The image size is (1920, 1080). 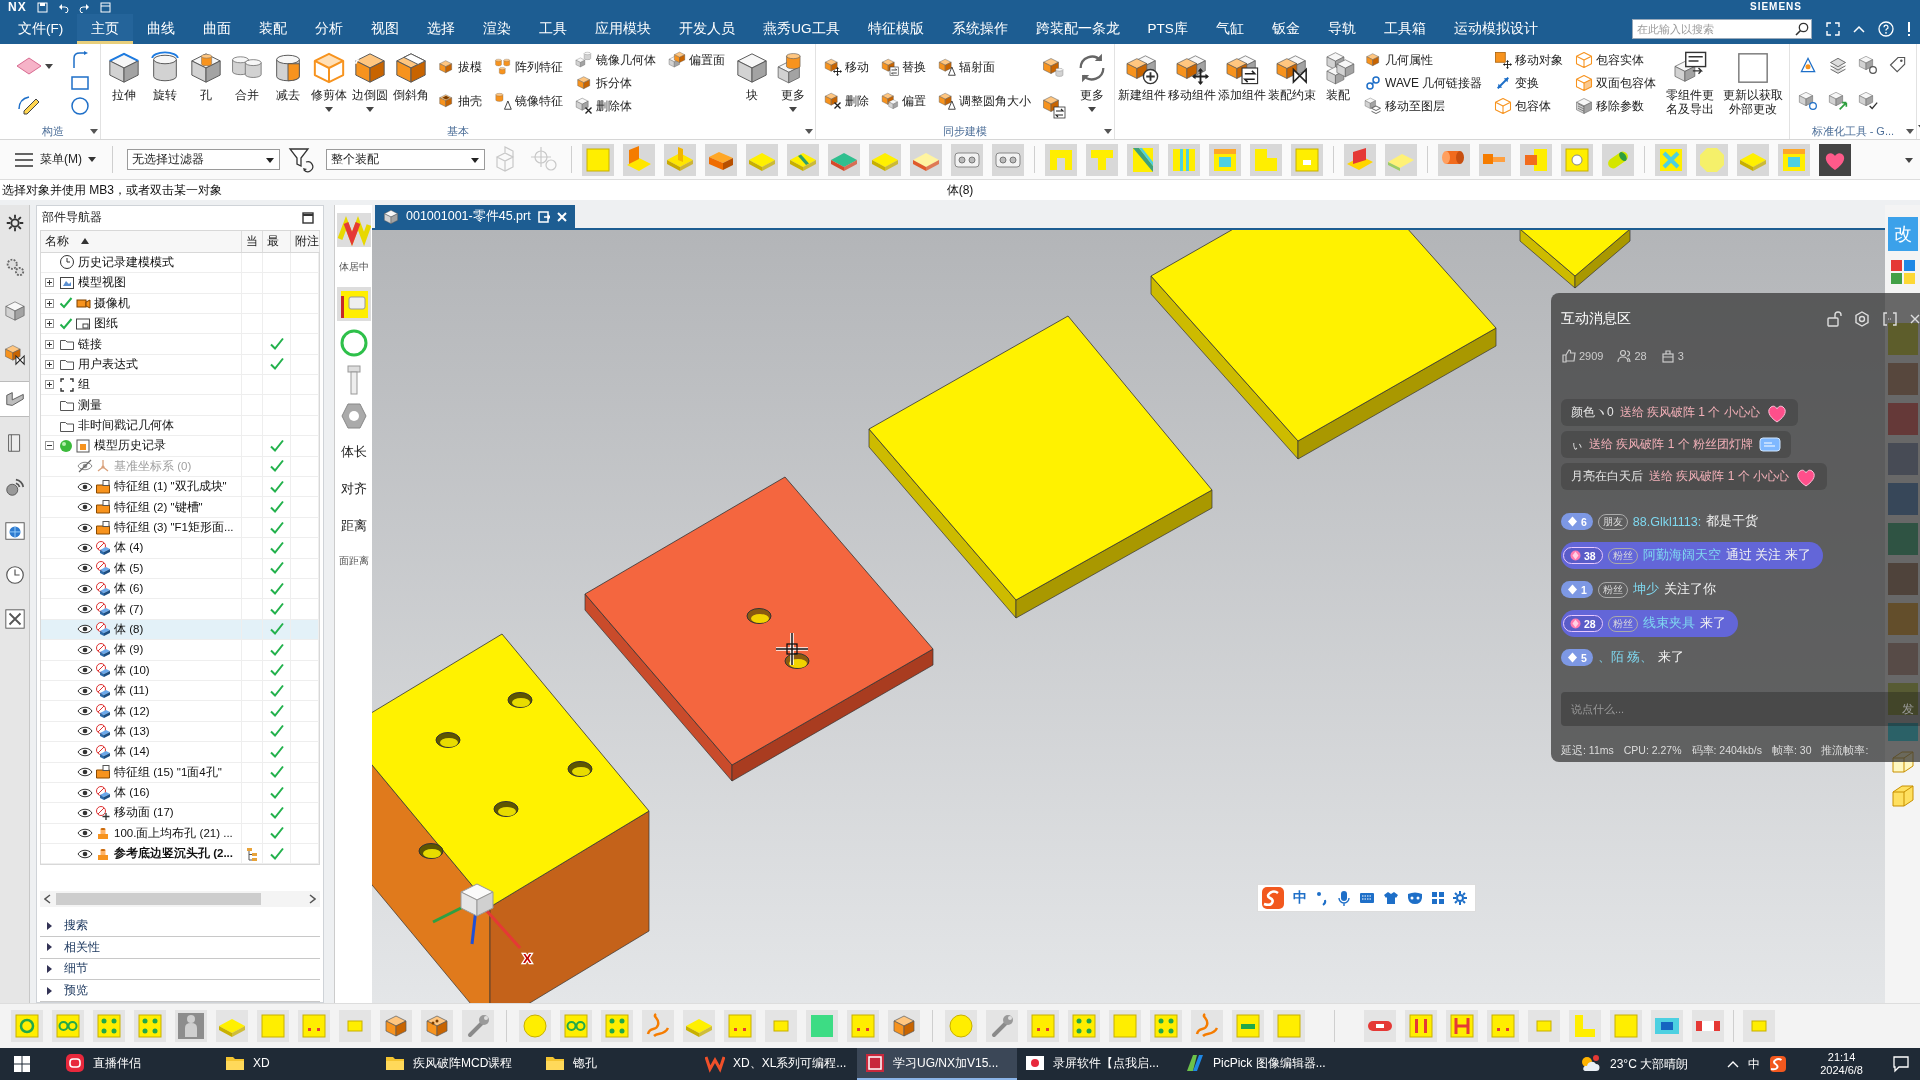 I want to click on cylinder-icon, so click(x=1618, y=159).